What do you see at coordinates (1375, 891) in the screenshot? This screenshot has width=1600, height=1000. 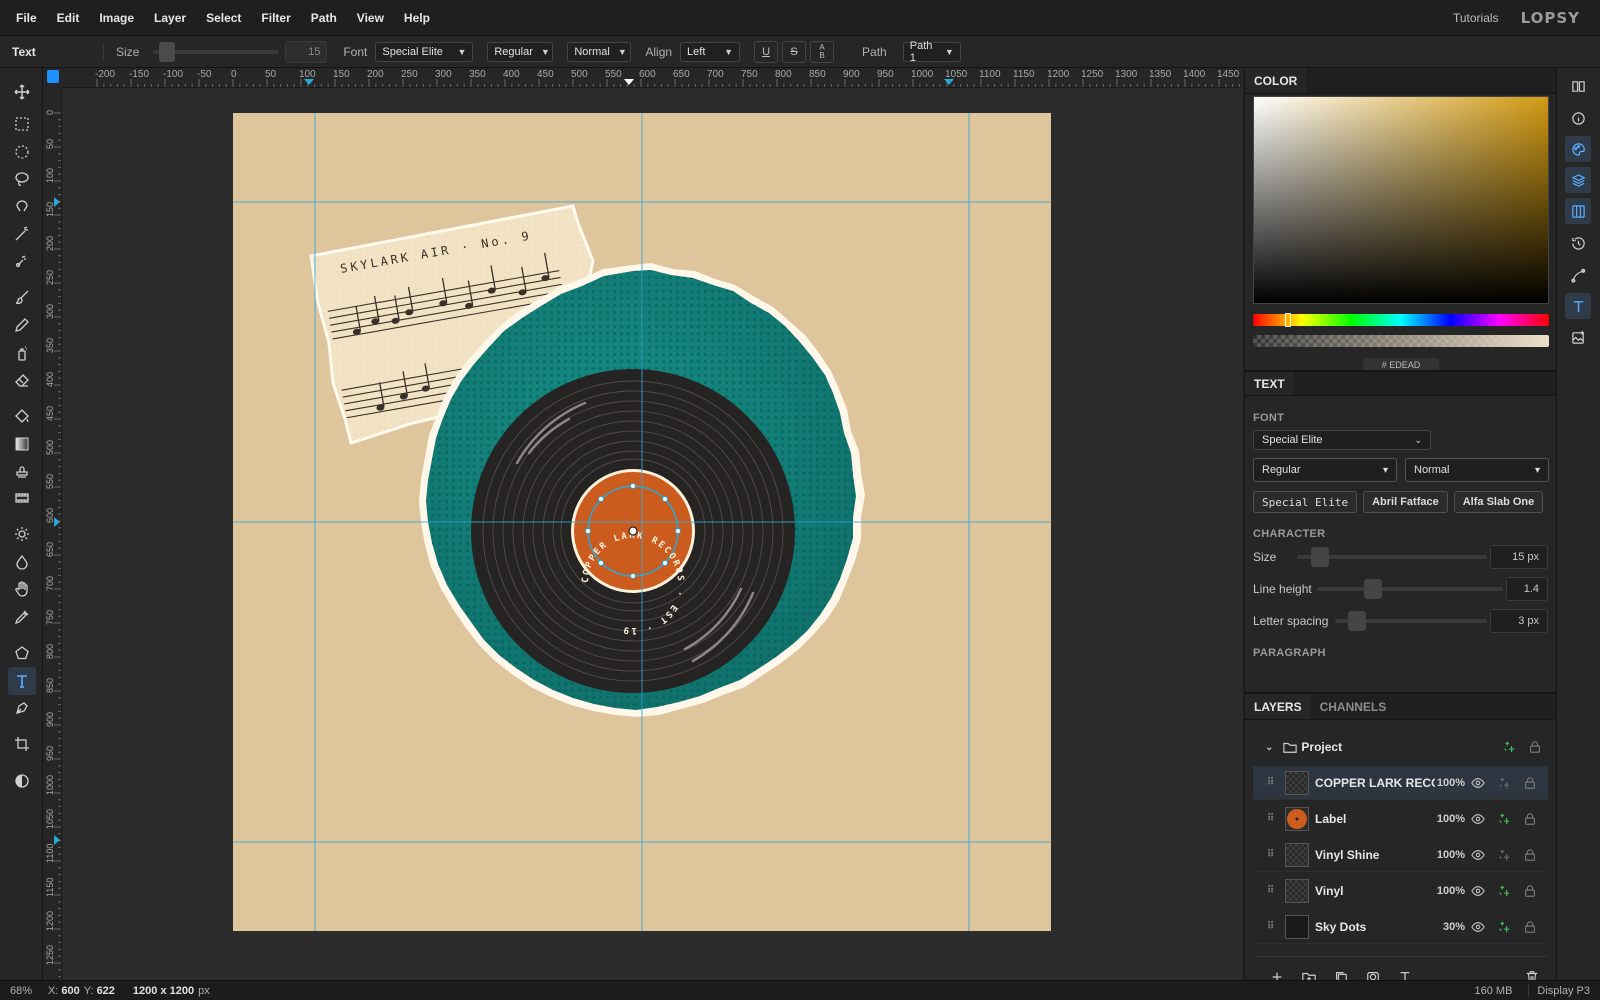 I see `layer-name: Vinyl` at bounding box center [1375, 891].